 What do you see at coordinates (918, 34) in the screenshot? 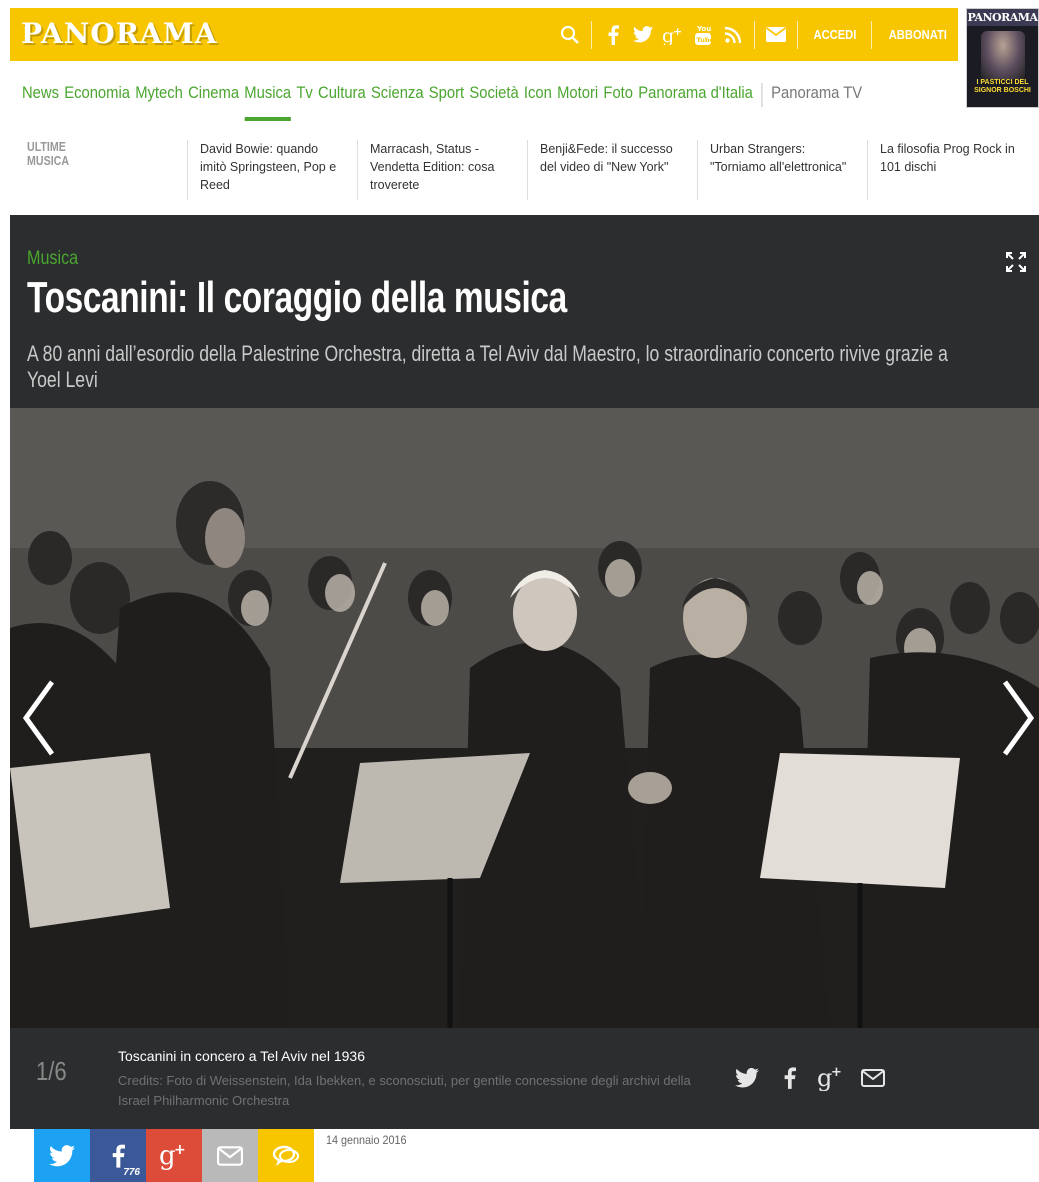
I see `subscribe-link: ABBONATI` at bounding box center [918, 34].